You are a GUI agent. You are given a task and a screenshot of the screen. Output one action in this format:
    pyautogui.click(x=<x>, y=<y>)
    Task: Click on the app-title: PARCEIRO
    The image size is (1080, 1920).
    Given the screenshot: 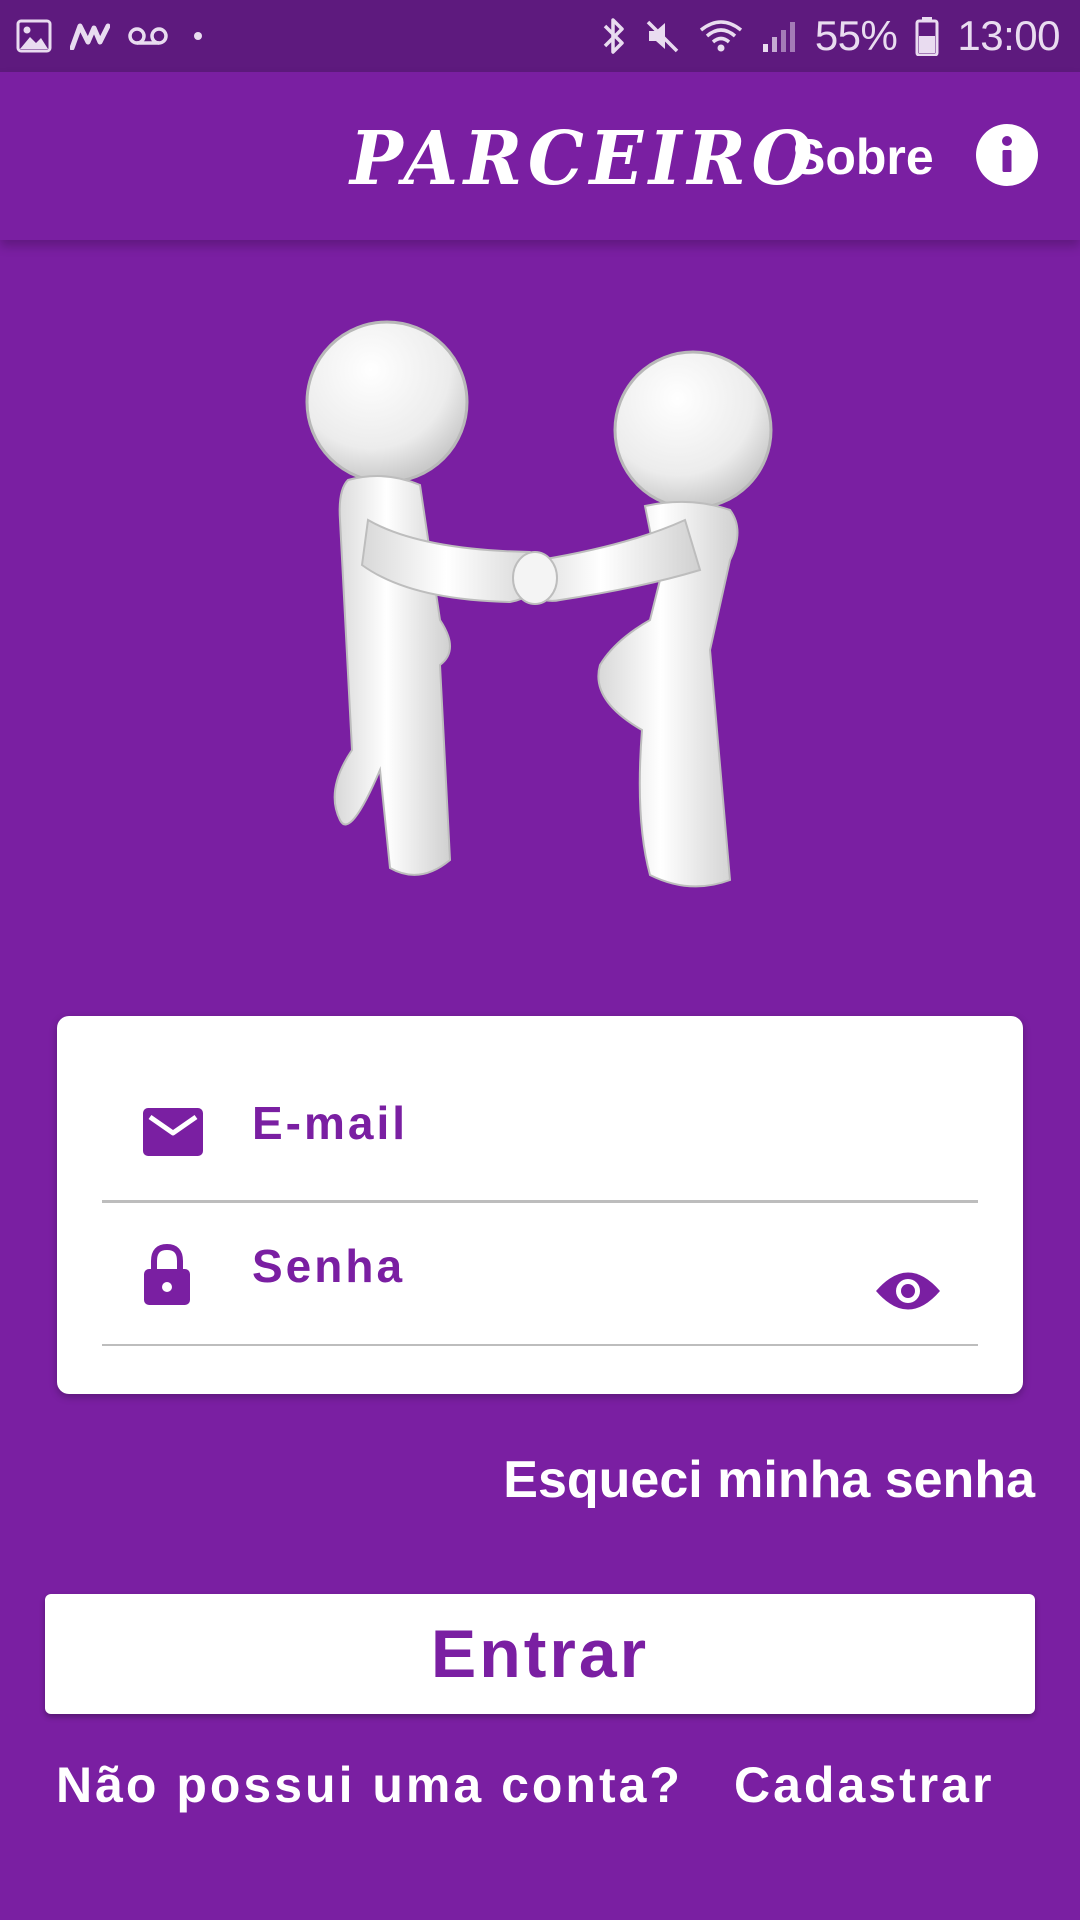 What is the action you would take?
    pyautogui.click(x=584, y=159)
    